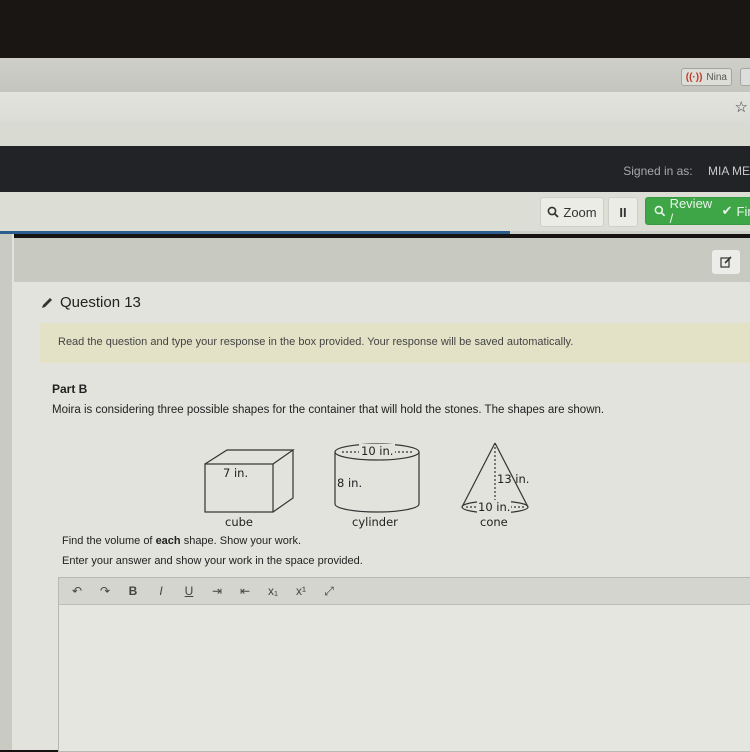 This screenshot has width=750, height=752. I want to click on indent-icon: ⇥, so click(217, 591).